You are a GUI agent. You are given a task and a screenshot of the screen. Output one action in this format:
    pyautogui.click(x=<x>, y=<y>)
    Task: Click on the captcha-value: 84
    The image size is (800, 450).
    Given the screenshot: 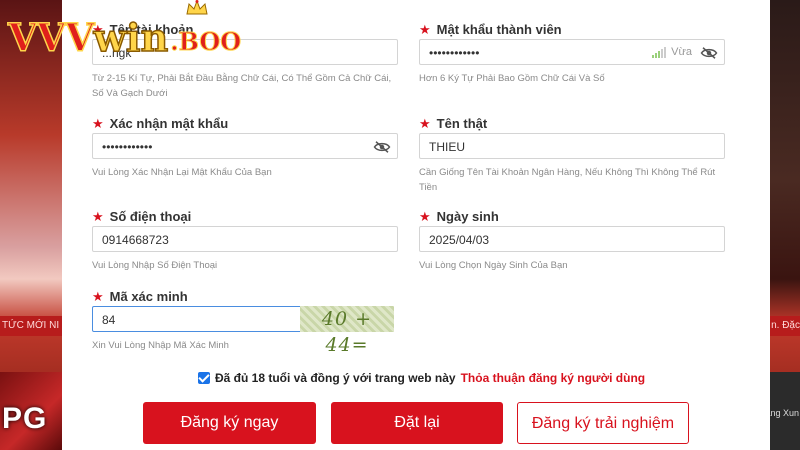 What is the action you would take?
    pyautogui.click(x=109, y=320)
    